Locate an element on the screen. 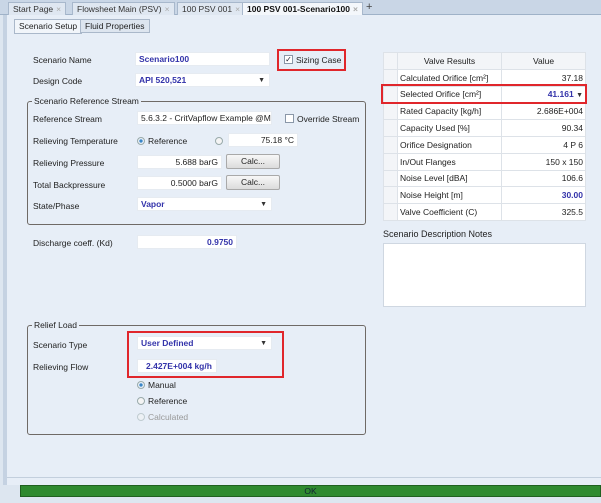  result-value: 2.686E+004 is located at coordinates (543, 111).